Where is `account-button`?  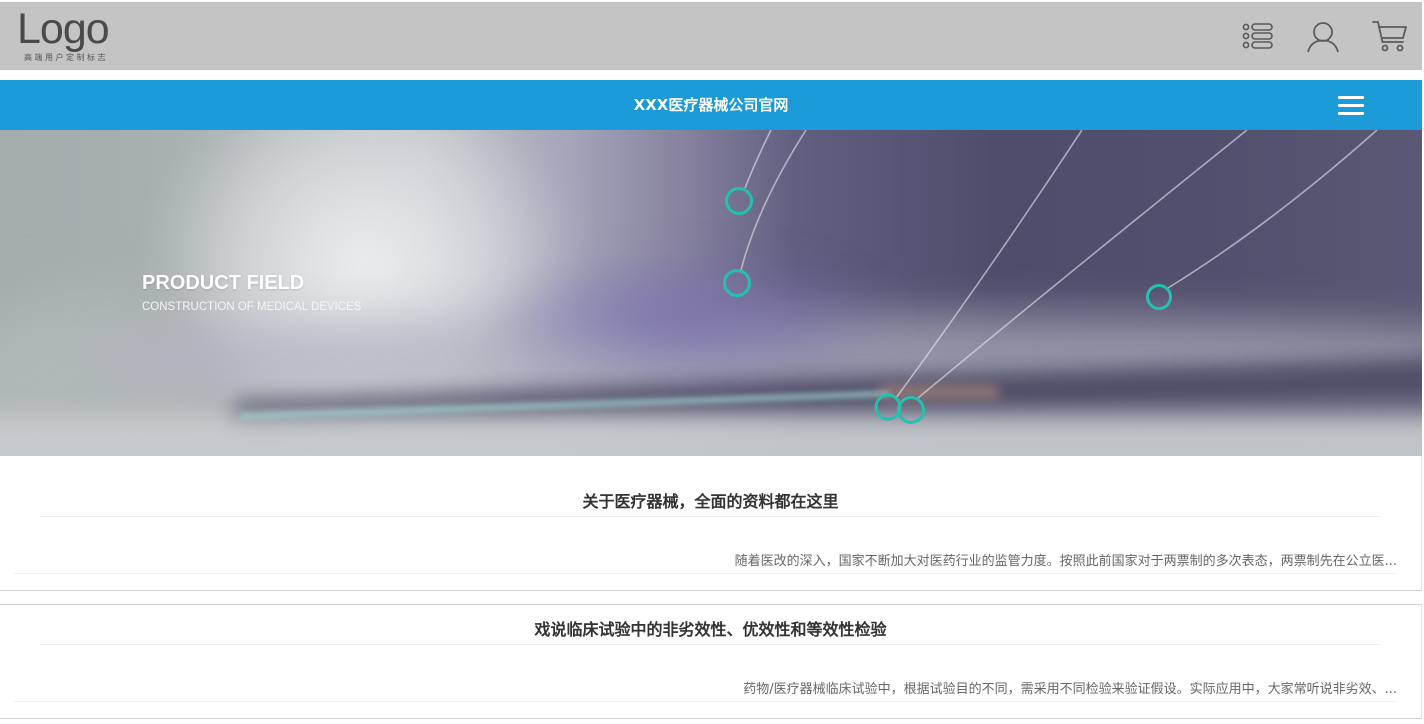 account-button is located at coordinates (1323, 37).